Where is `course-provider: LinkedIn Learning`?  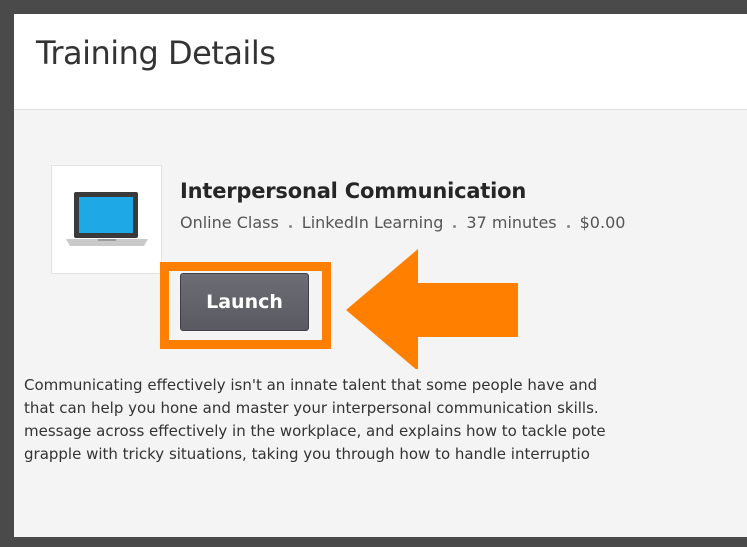
course-provider: LinkedIn Learning is located at coordinates (372, 222).